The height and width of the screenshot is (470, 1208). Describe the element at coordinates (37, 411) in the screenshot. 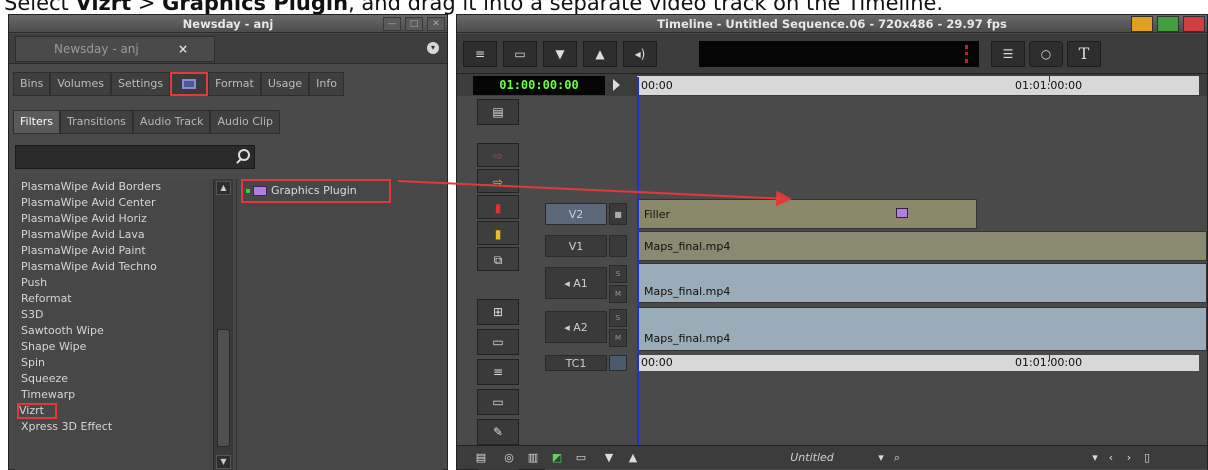

I see `list-item-vizrt: Vizrt` at that location.